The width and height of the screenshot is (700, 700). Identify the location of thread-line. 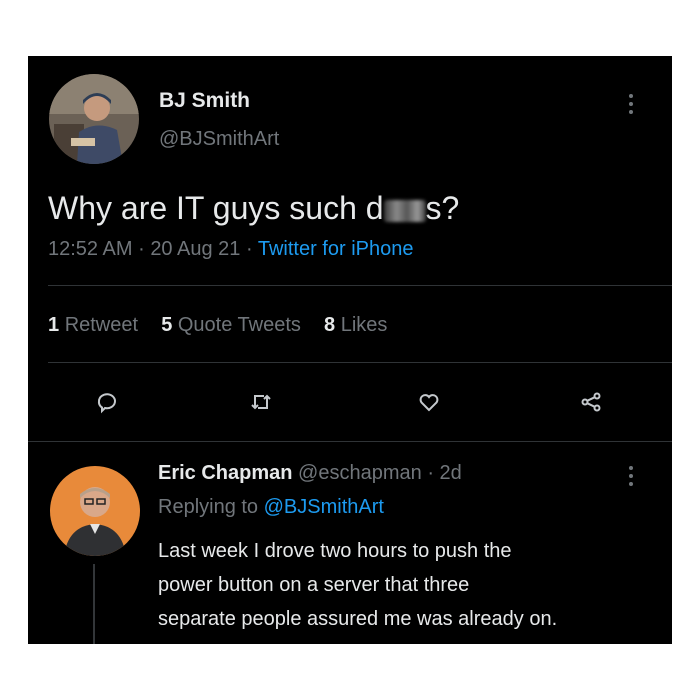
(94, 604).